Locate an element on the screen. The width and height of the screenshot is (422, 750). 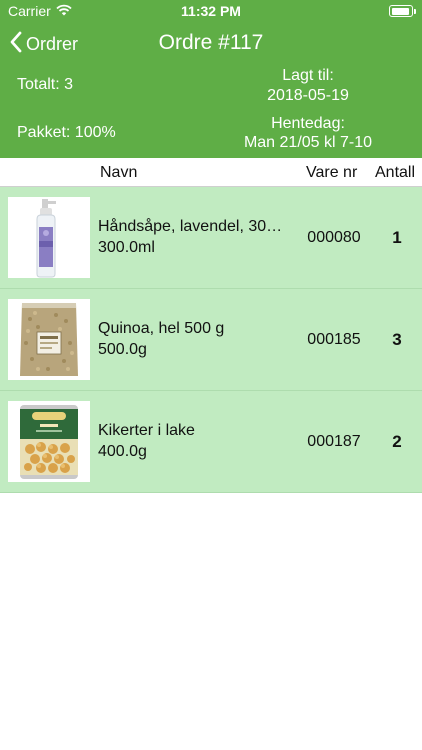
added-date: 2018-05-19 is located at coordinates (308, 95).